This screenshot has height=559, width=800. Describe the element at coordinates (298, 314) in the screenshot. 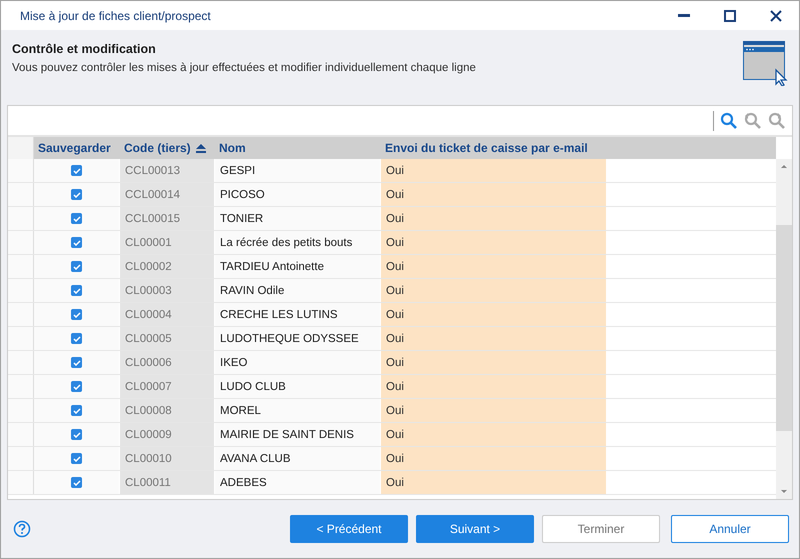

I see `table-cell: CRECHE LES LUTINS` at that location.